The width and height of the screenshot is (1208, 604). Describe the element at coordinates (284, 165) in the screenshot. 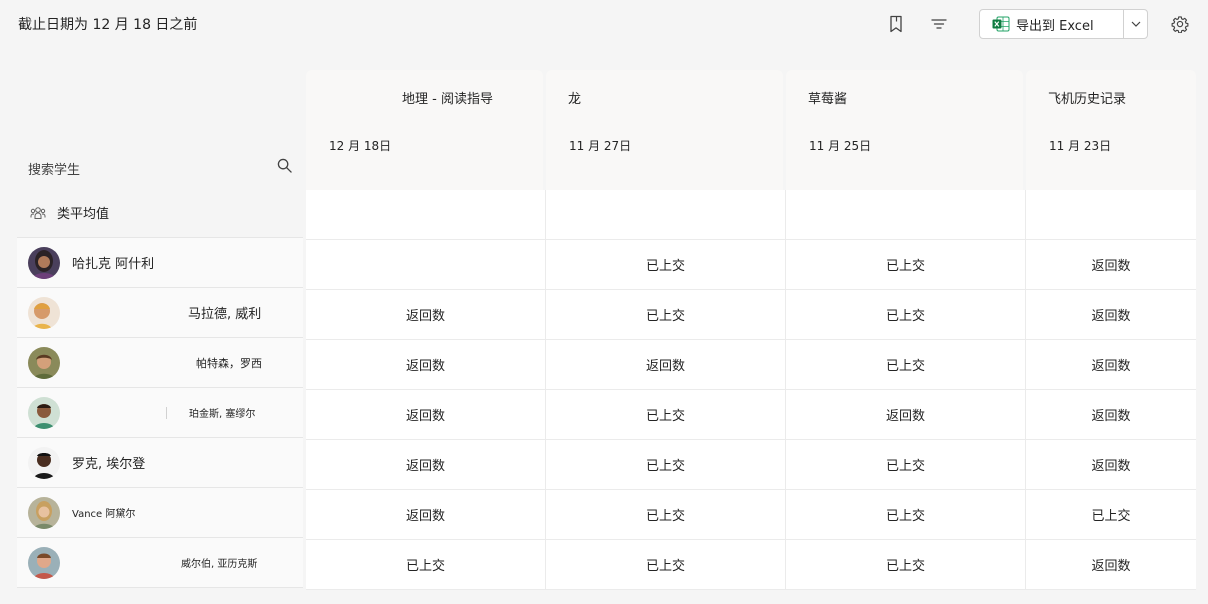

I see `search-icon` at that location.